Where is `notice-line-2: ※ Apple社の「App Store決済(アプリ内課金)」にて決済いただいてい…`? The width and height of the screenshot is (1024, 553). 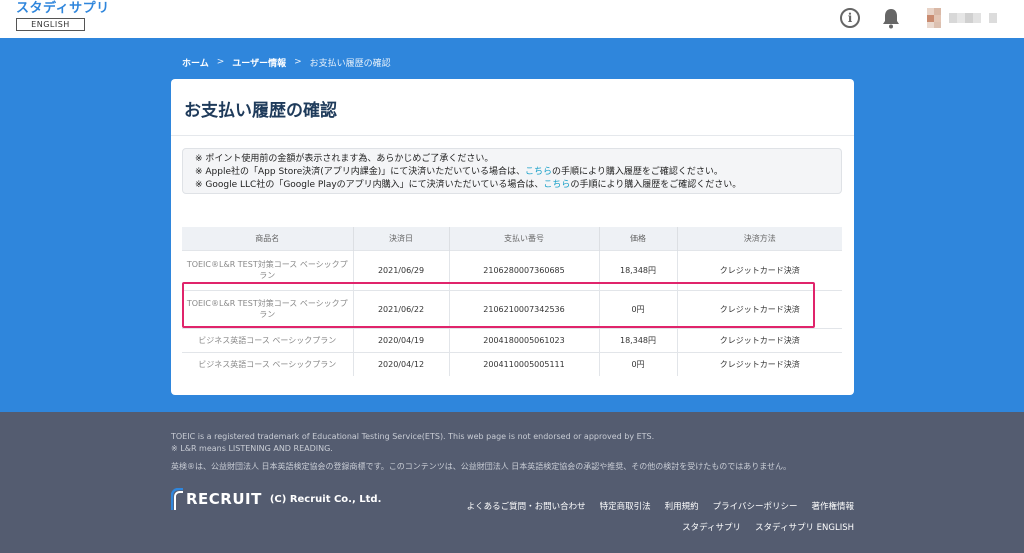 notice-line-2: ※ Apple社の「App Store決済(アプリ内課金)」にて決済いただいてい… is located at coordinates (459, 172).